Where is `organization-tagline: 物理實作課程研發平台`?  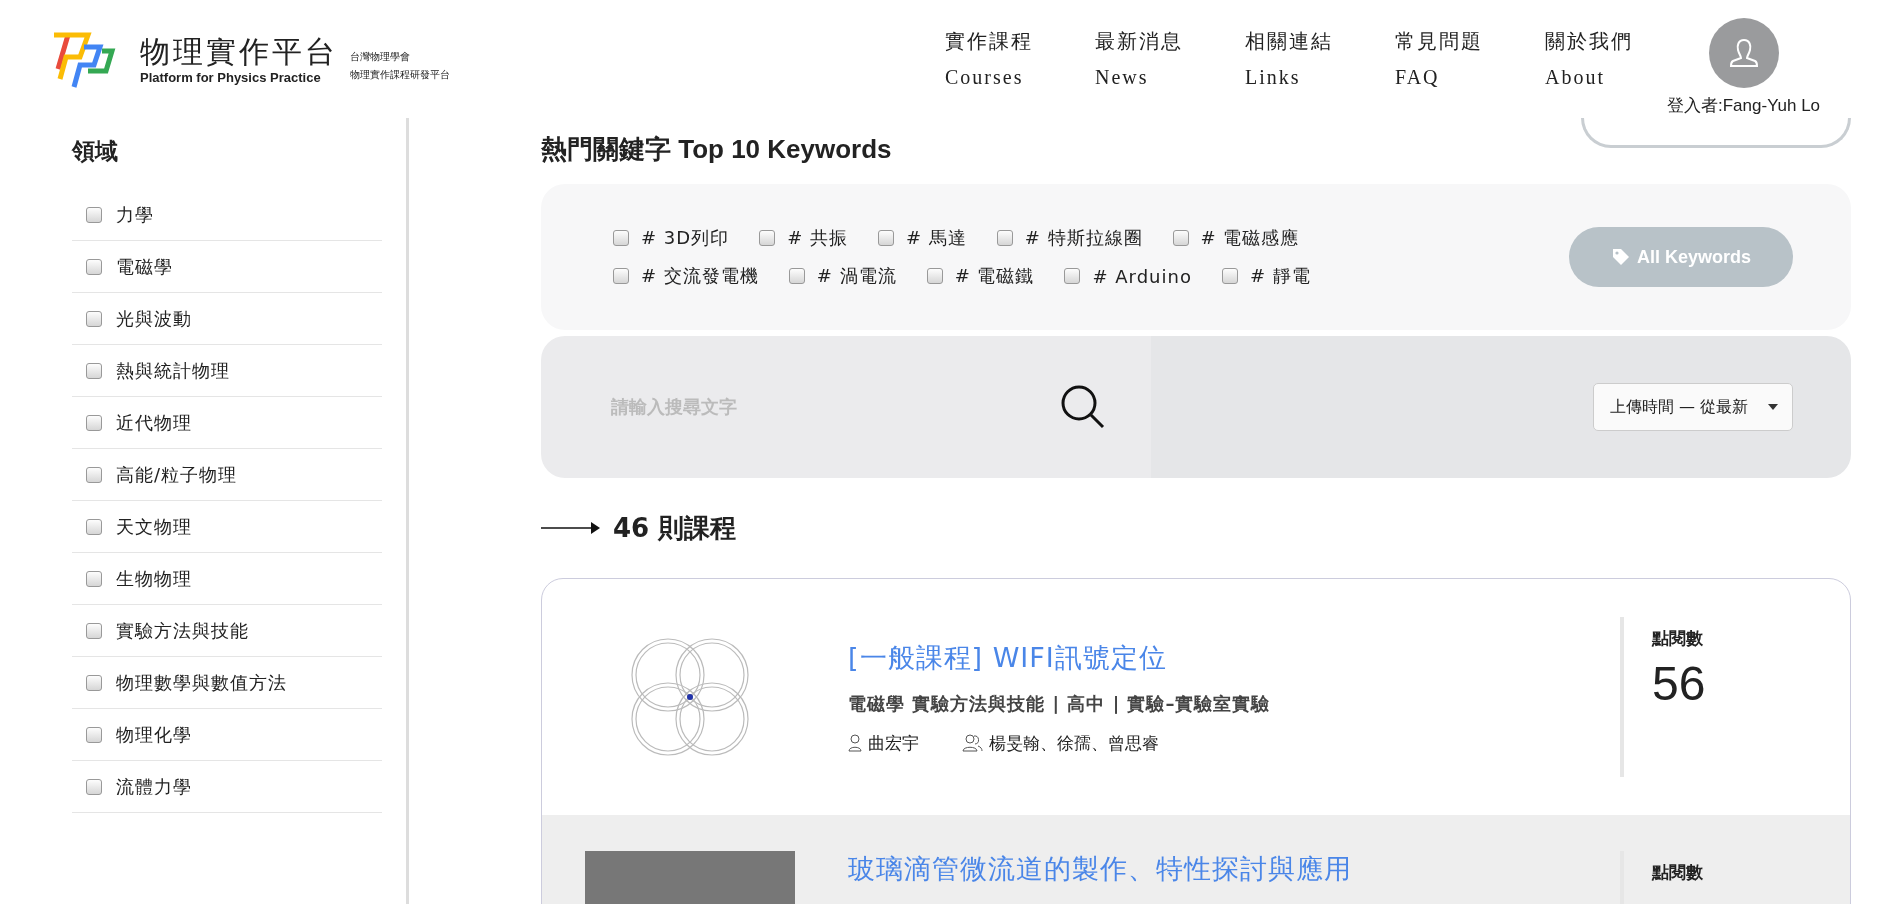 organization-tagline: 物理實作課程研發平台 is located at coordinates (400, 75).